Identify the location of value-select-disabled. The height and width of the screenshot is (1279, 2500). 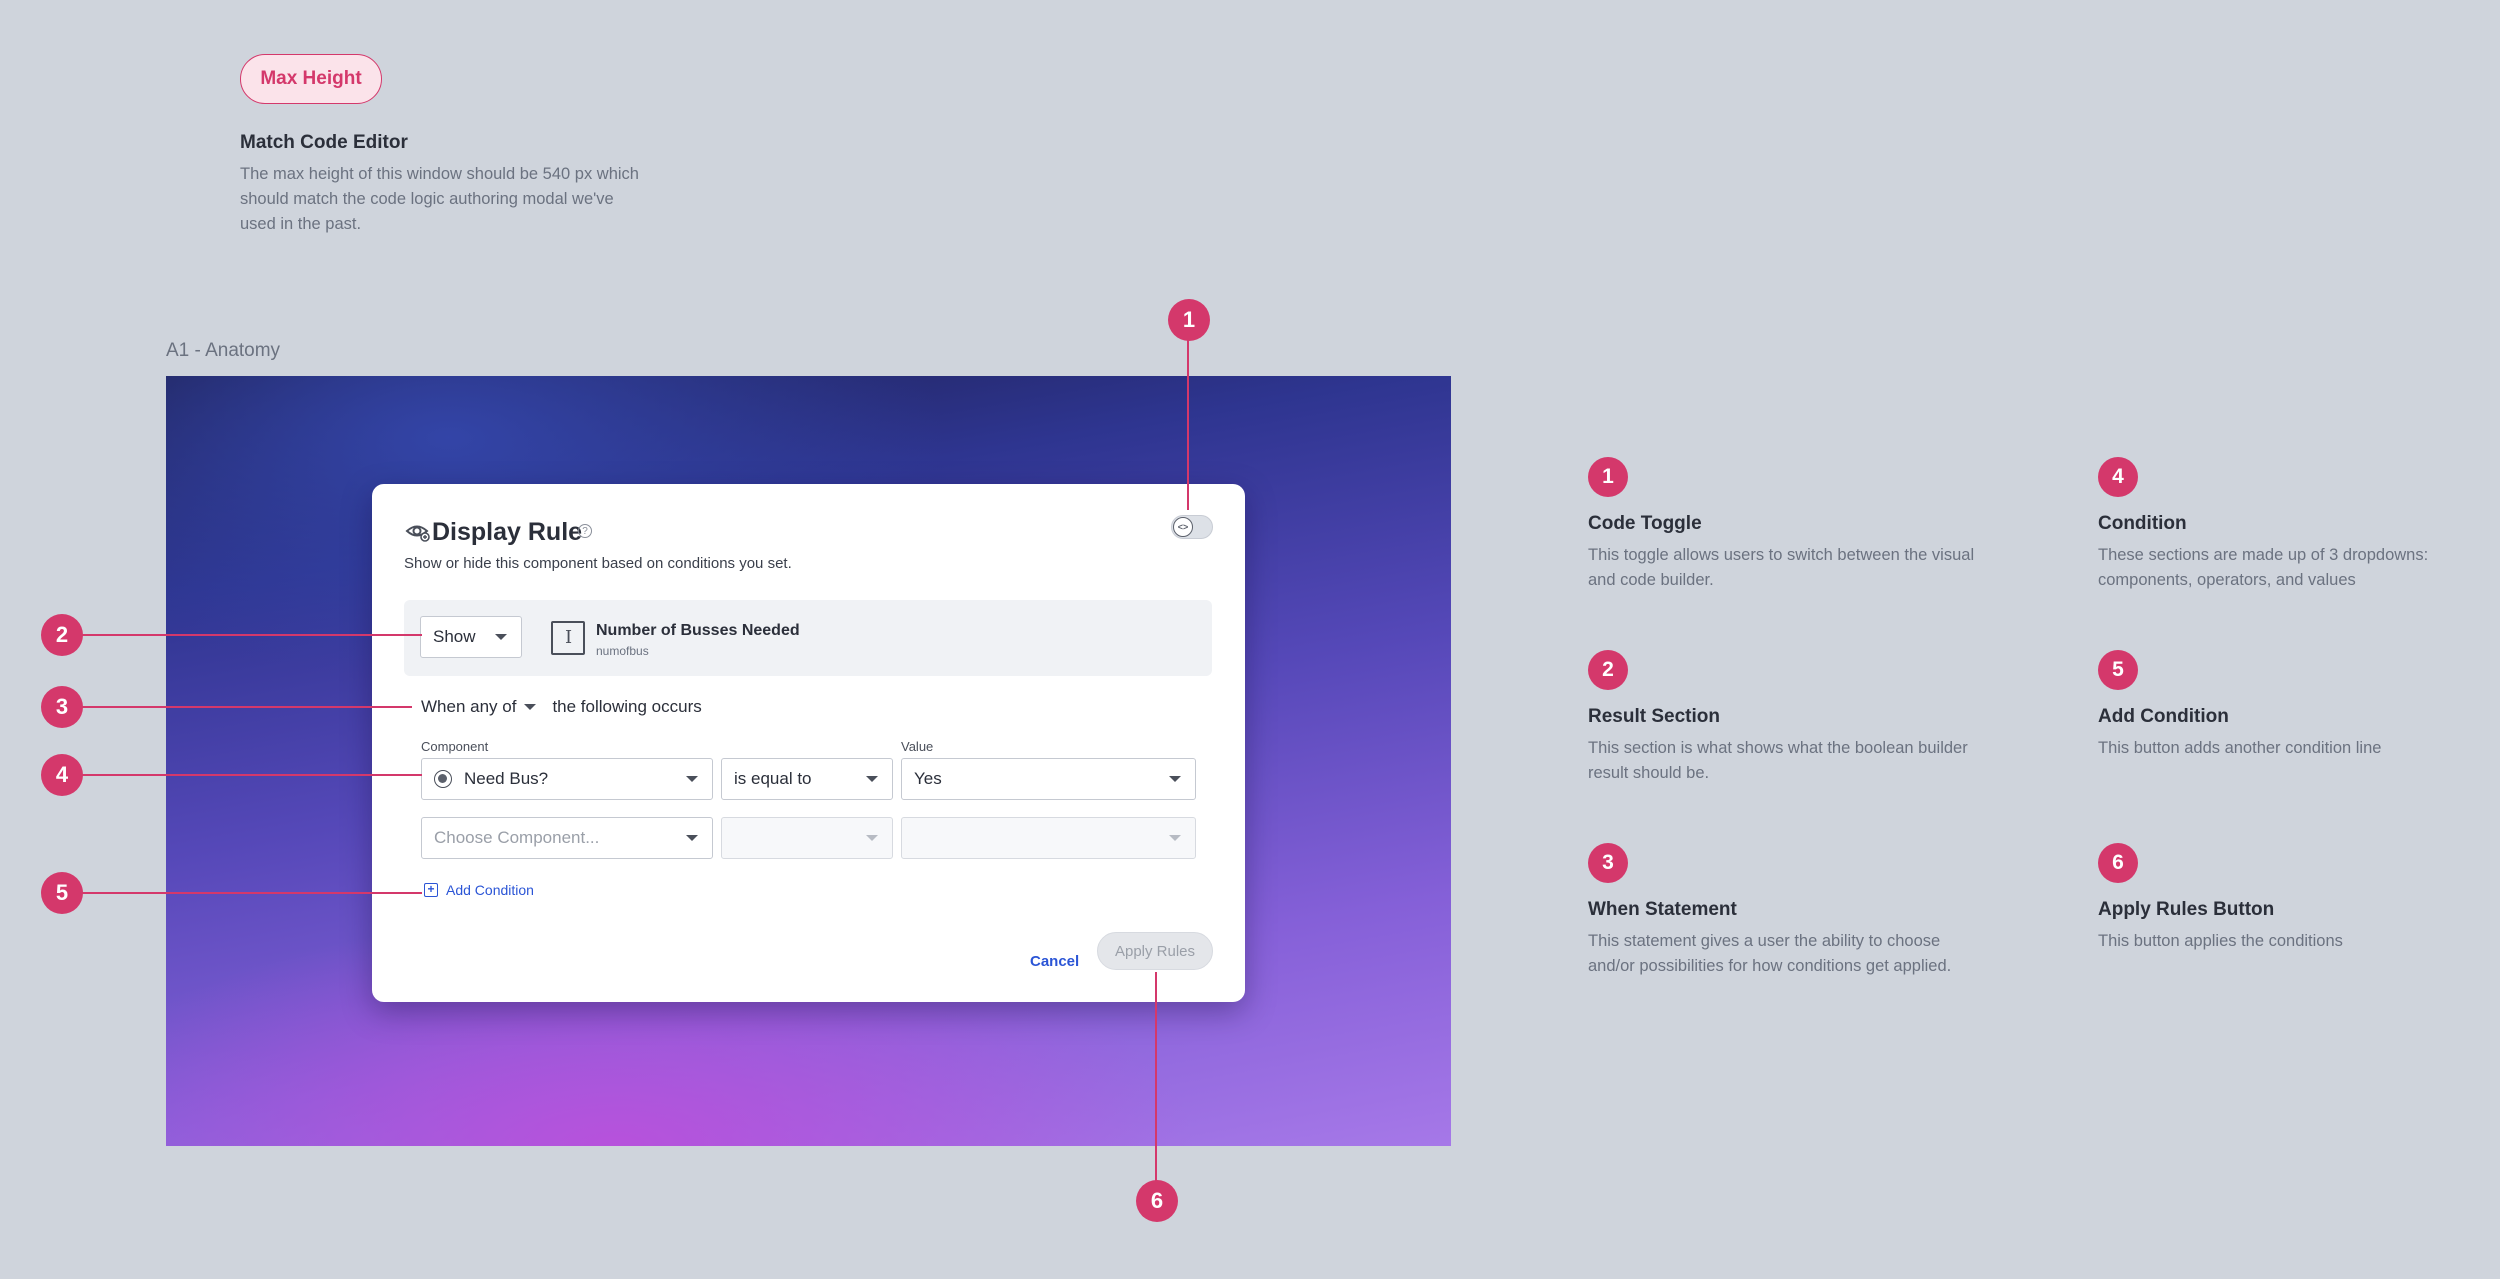
(1048, 838).